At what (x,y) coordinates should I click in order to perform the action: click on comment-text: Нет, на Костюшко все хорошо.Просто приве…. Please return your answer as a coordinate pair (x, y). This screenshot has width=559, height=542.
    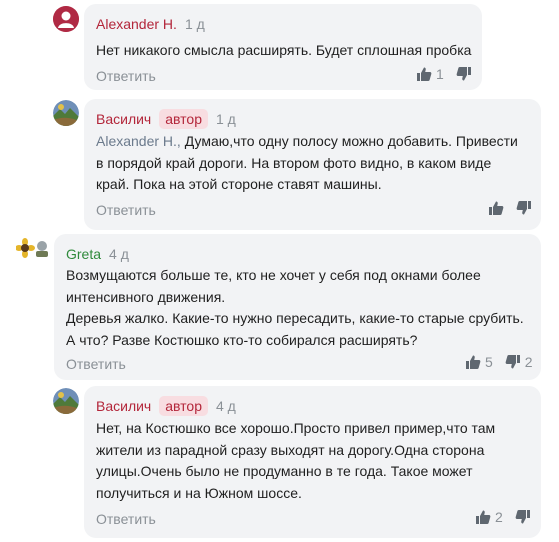
    Looking at the image, I should click on (296, 460).